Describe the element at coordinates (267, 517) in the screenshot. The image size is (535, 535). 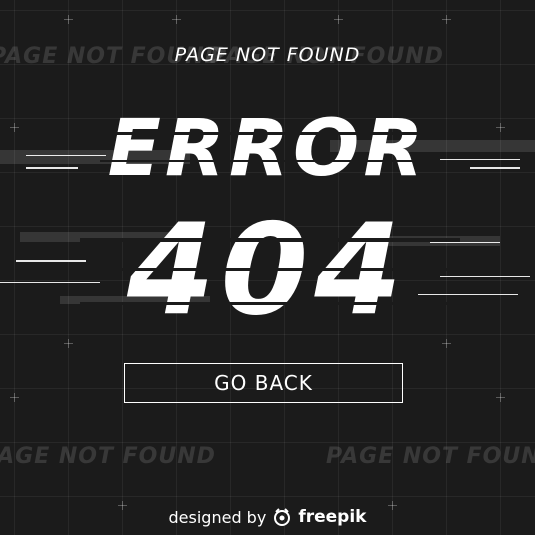
I see `credit-footer: designed by freepik` at that location.